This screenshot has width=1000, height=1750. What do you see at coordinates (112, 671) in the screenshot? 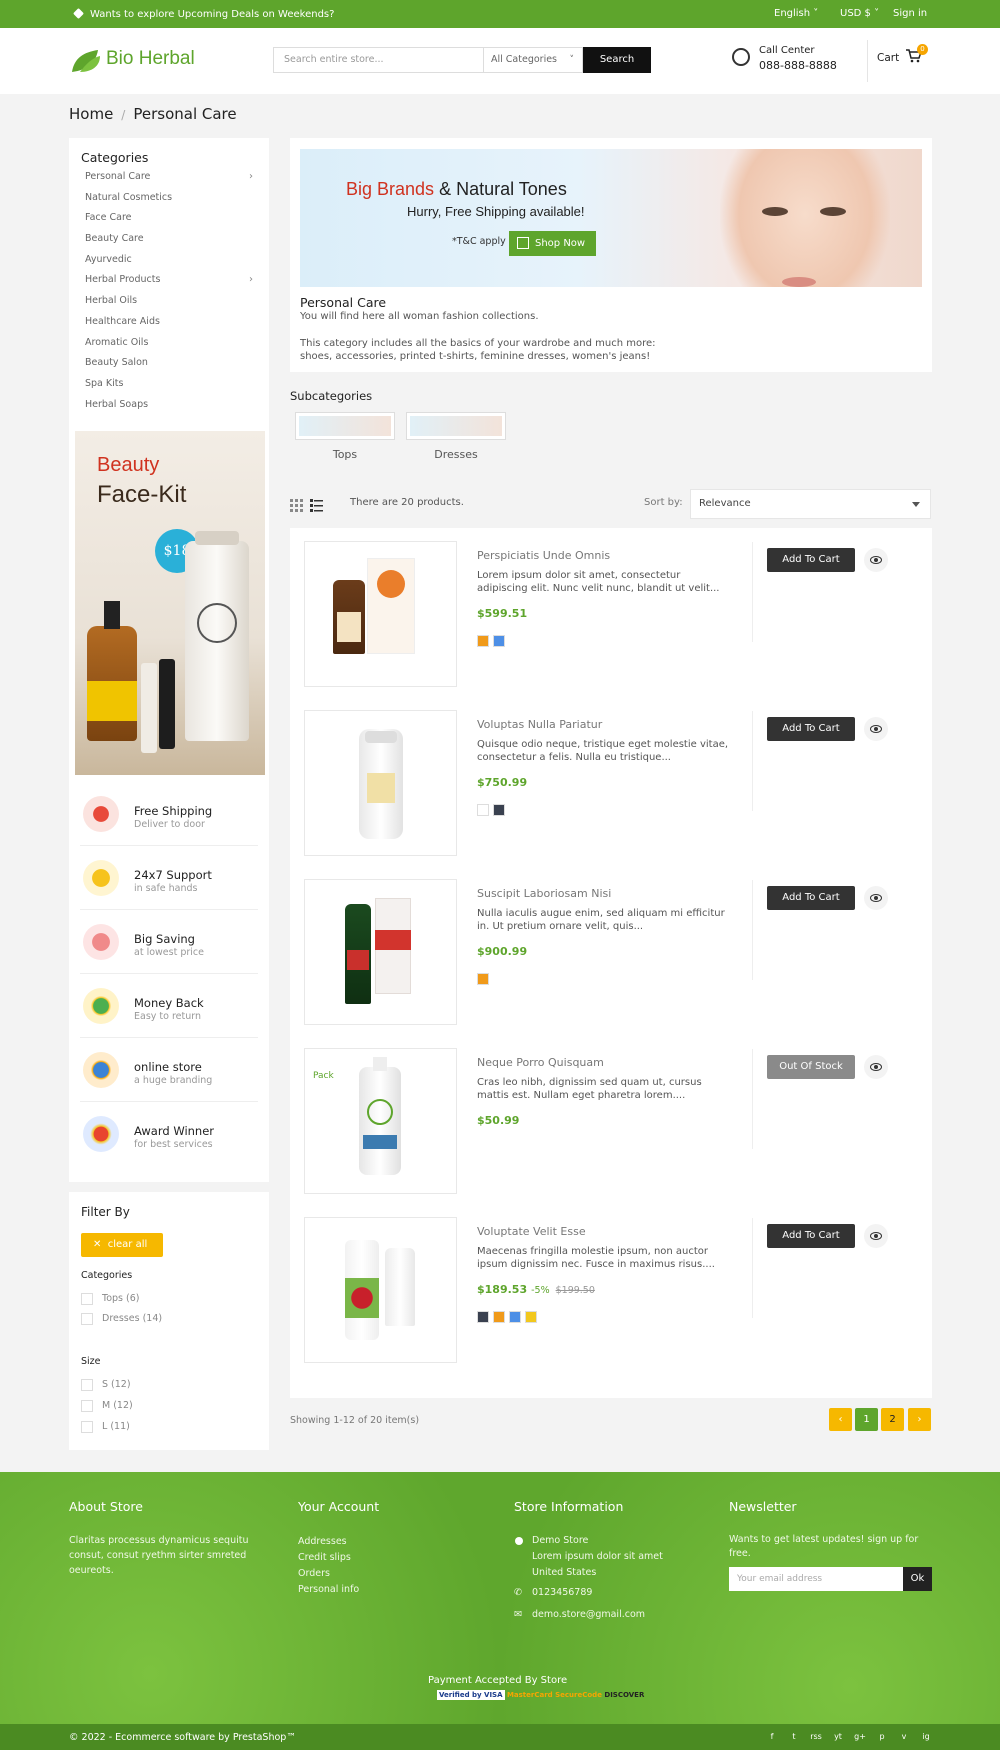
I see `serum-bottle-image` at bounding box center [112, 671].